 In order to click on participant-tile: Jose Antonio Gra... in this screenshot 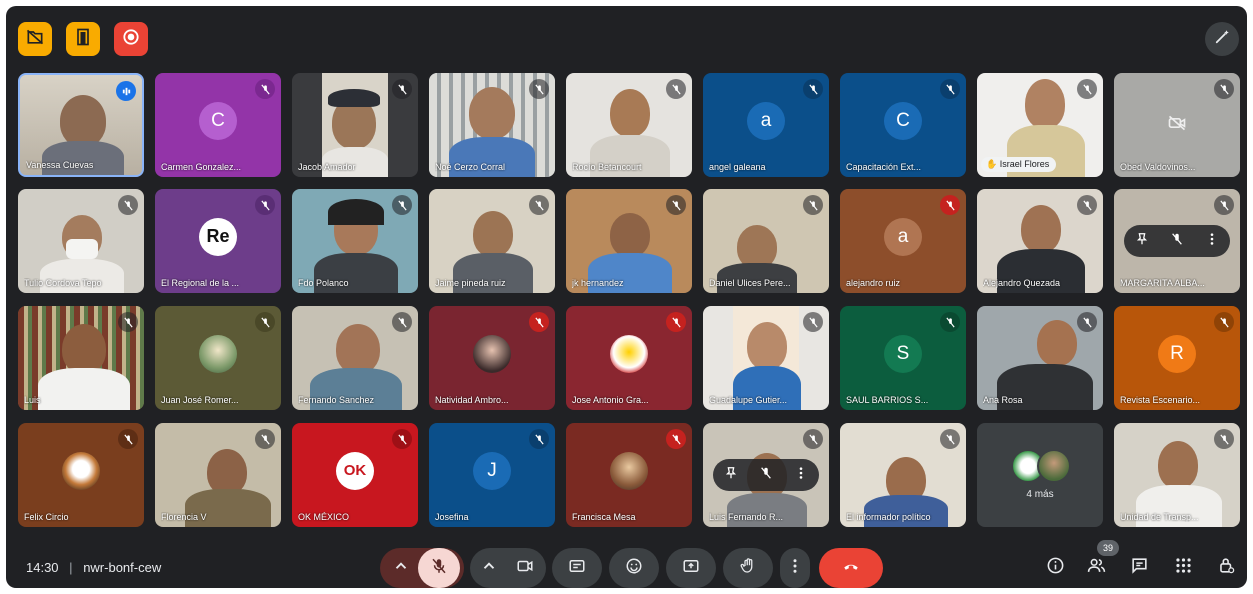, I will do `click(629, 358)`.